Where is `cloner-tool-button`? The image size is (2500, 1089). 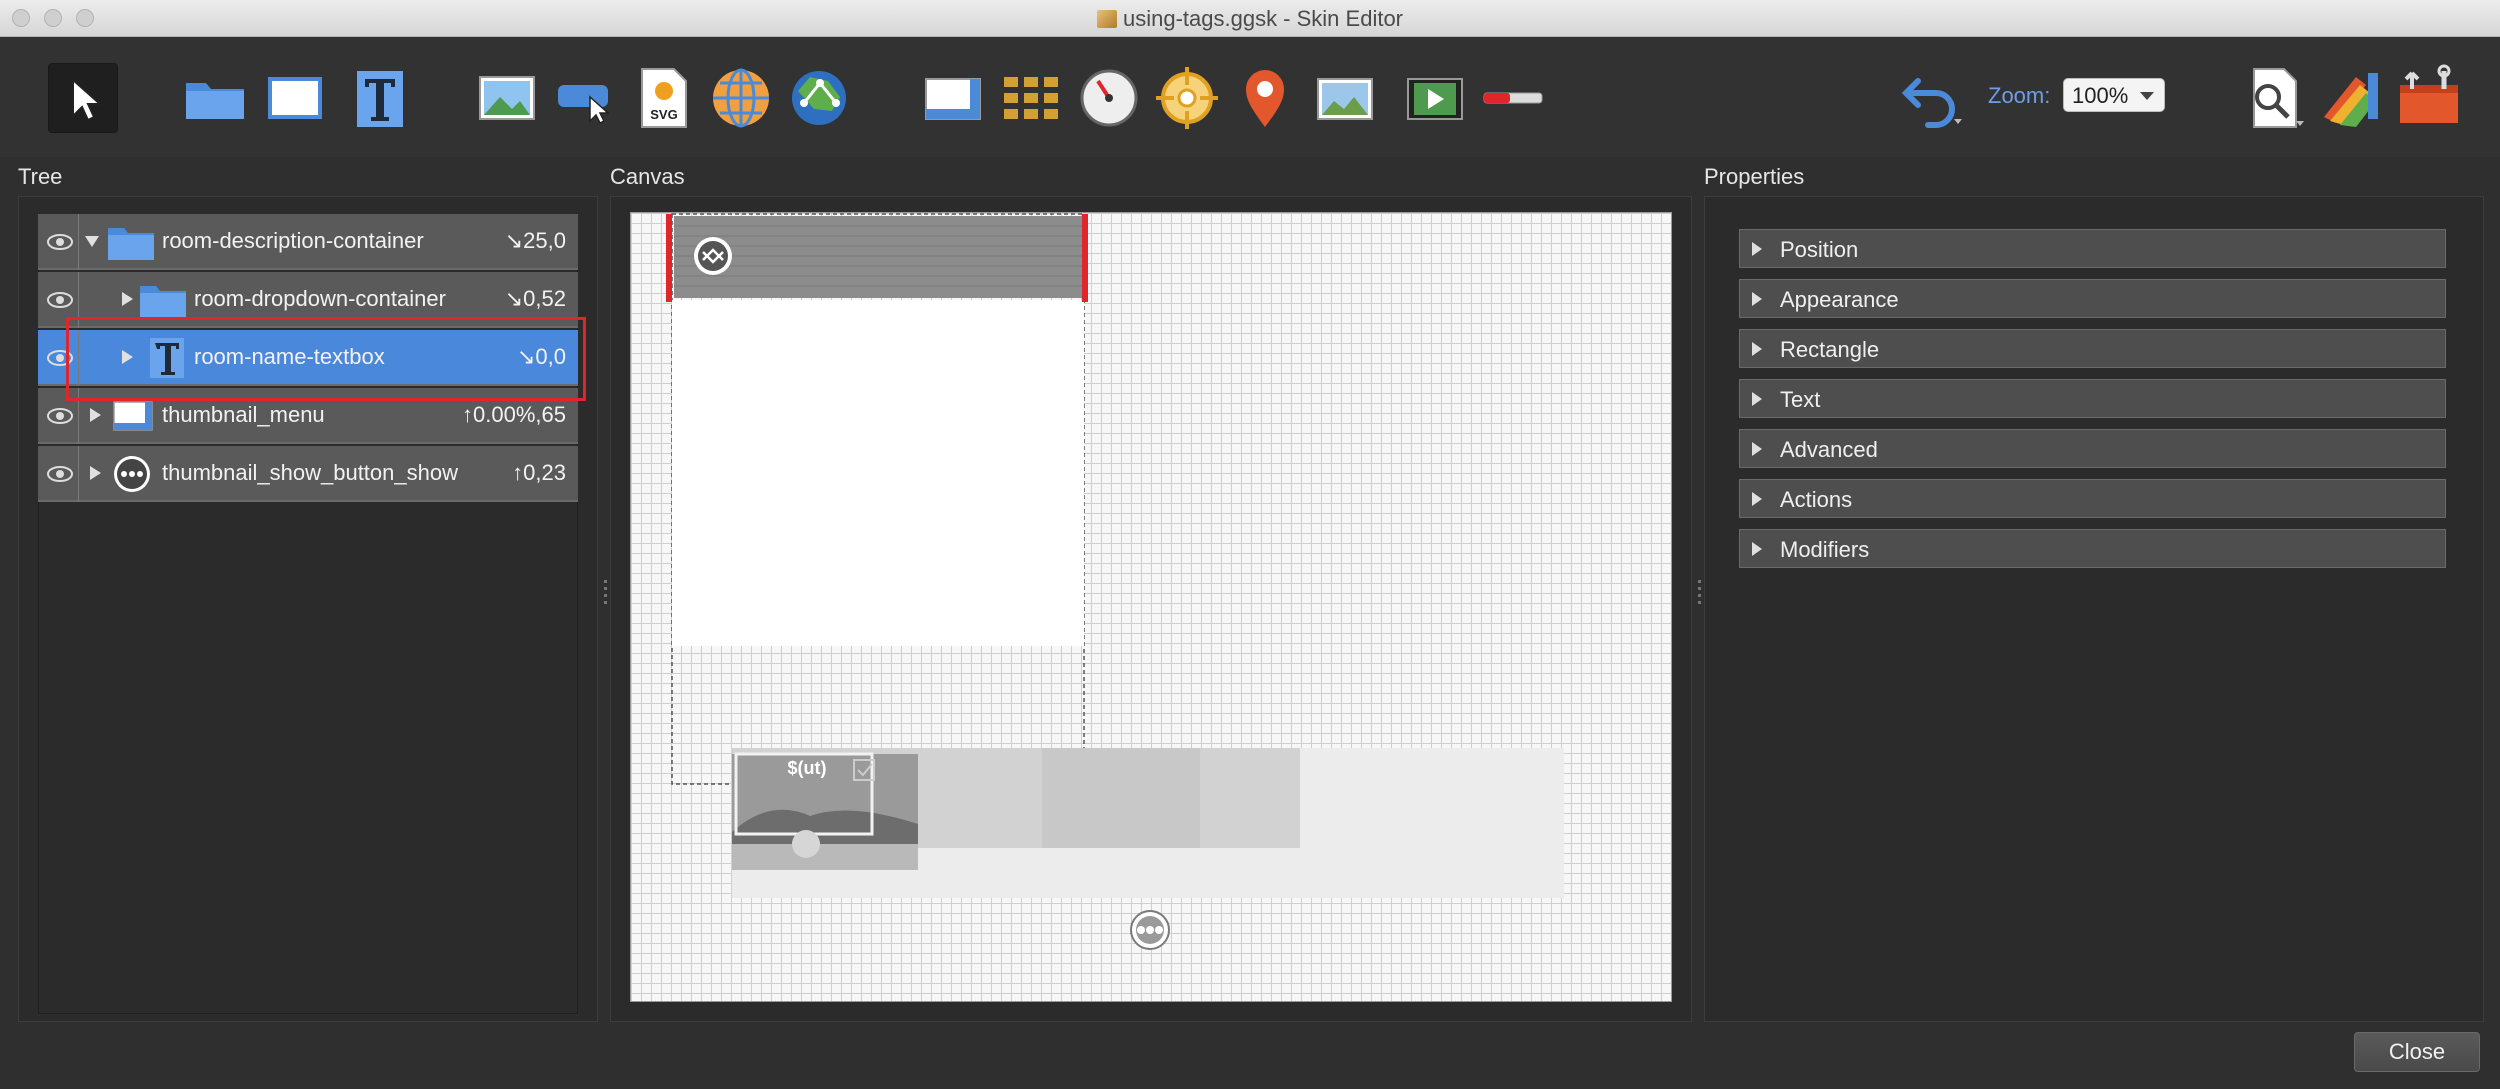 cloner-tool-button is located at coordinates (1031, 98).